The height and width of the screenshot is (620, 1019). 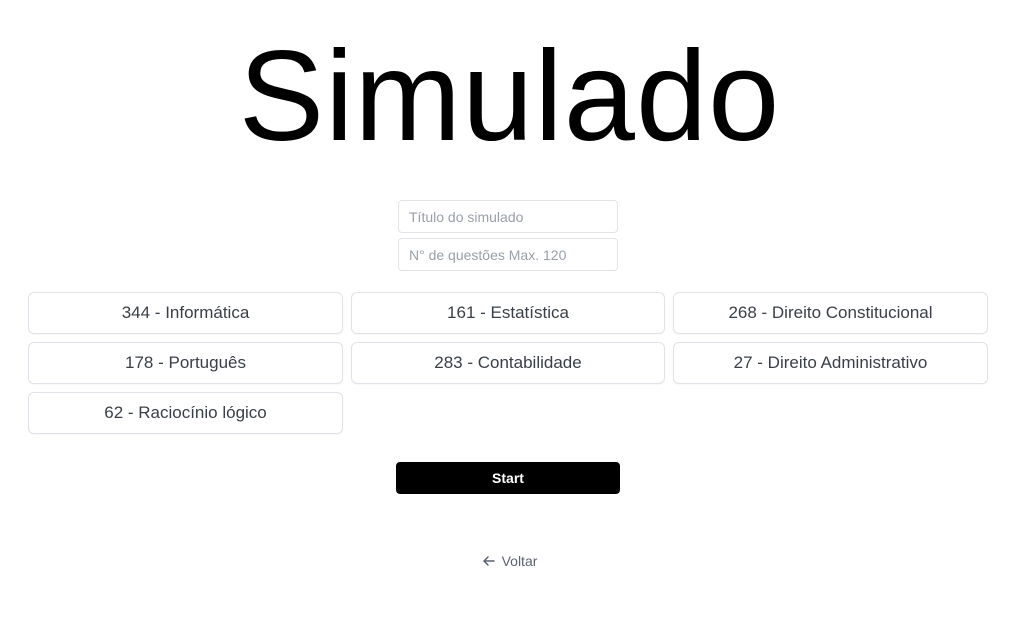 What do you see at coordinates (508, 313) in the screenshot?
I see `subject-button-estatistica: 161 - Estatística` at bounding box center [508, 313].